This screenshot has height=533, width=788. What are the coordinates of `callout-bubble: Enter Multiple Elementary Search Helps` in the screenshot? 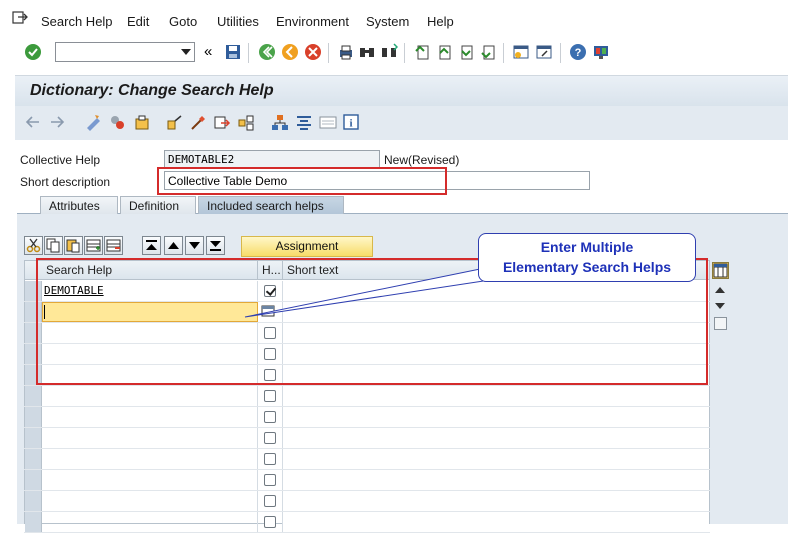 It's located at (587, 257).